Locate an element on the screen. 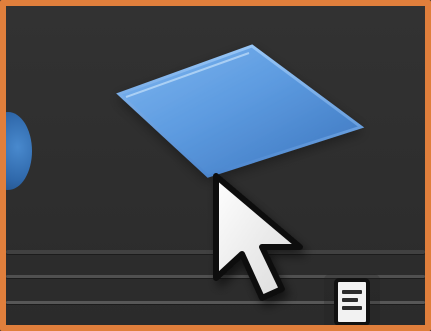 The image size is (431, 331). document-icon is located at coordinates (352, 301).